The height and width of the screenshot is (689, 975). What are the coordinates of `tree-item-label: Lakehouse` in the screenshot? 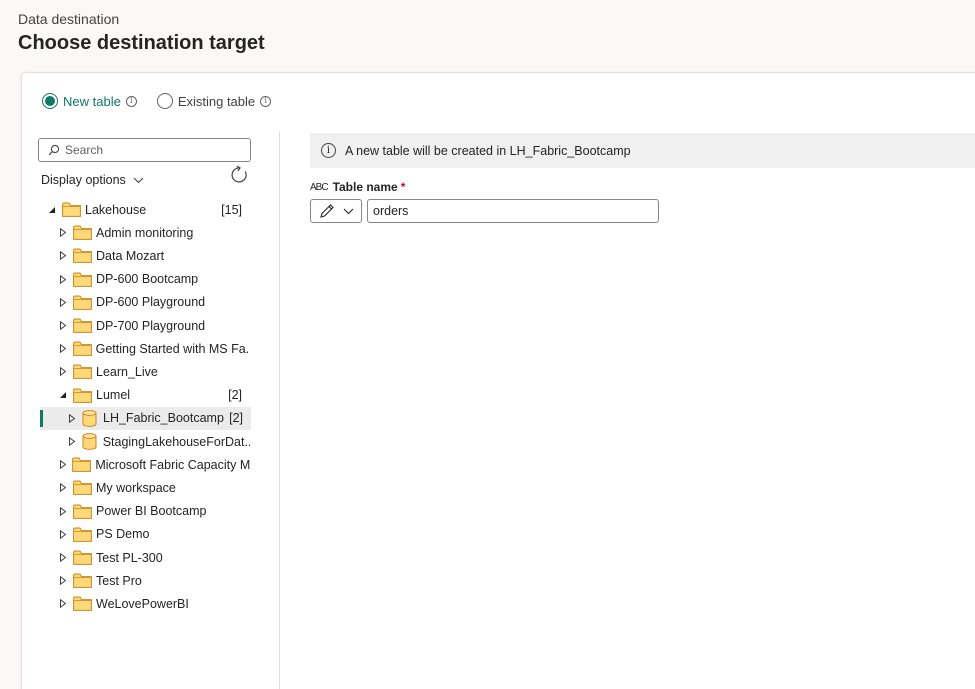 It's located at (116, 209).